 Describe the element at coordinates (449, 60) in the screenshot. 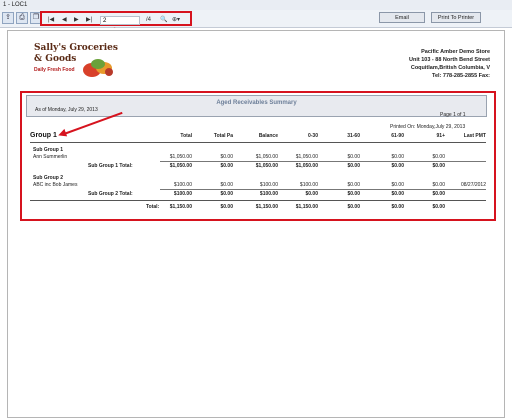

I see `store-address1: Unit 103 - 88 North Bend Street` at that location.